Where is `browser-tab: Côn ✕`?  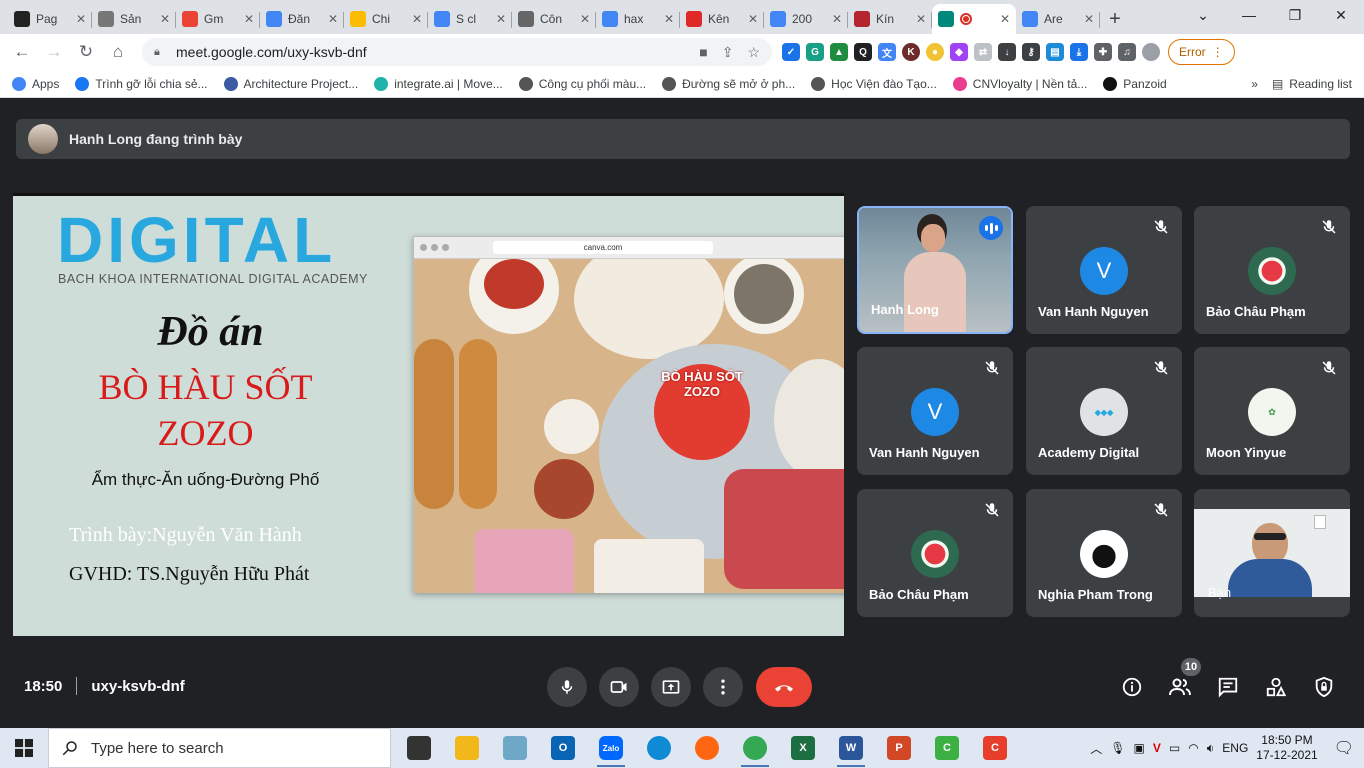
browser-tab: Côn ✕ is located at coordinates (554, 19).